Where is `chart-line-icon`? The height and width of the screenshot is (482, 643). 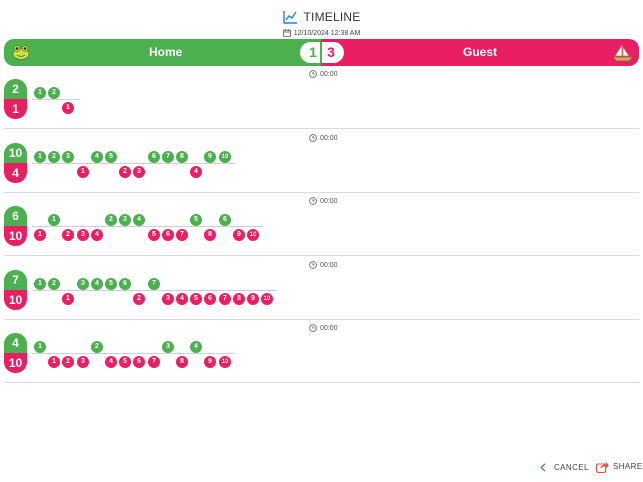 chart-line-icon is located at coordinates (289, 17).